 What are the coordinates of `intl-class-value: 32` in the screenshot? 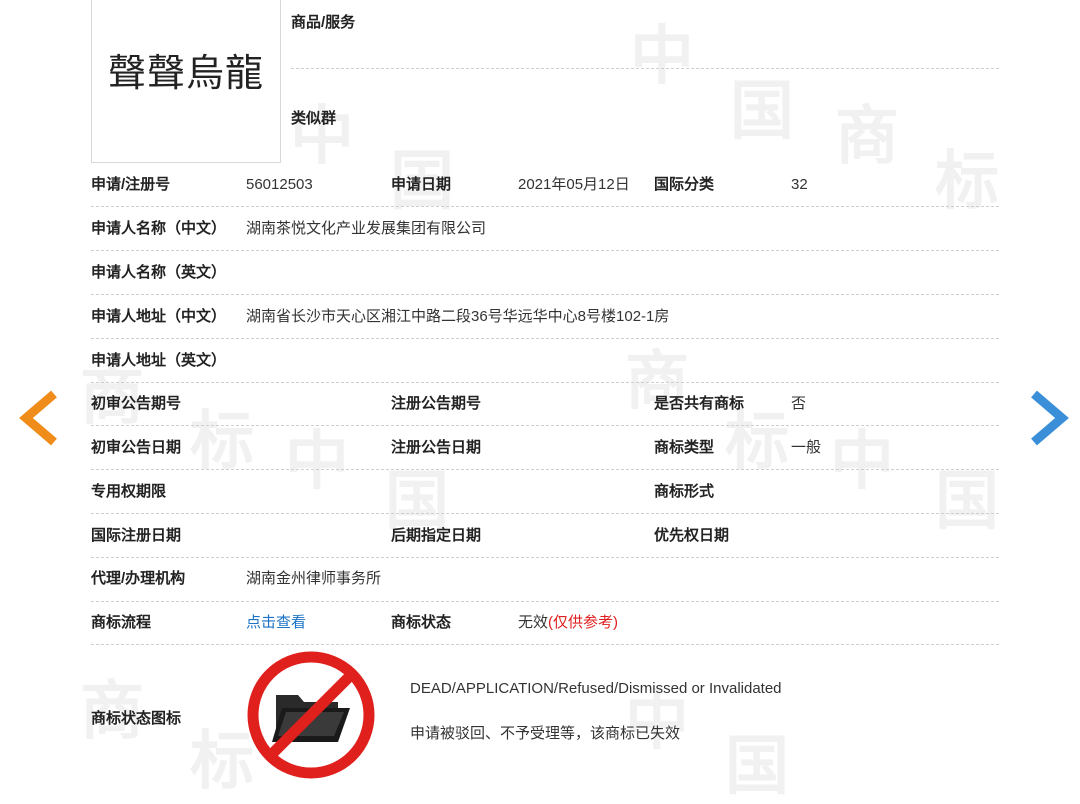 It's located at (799, 184).